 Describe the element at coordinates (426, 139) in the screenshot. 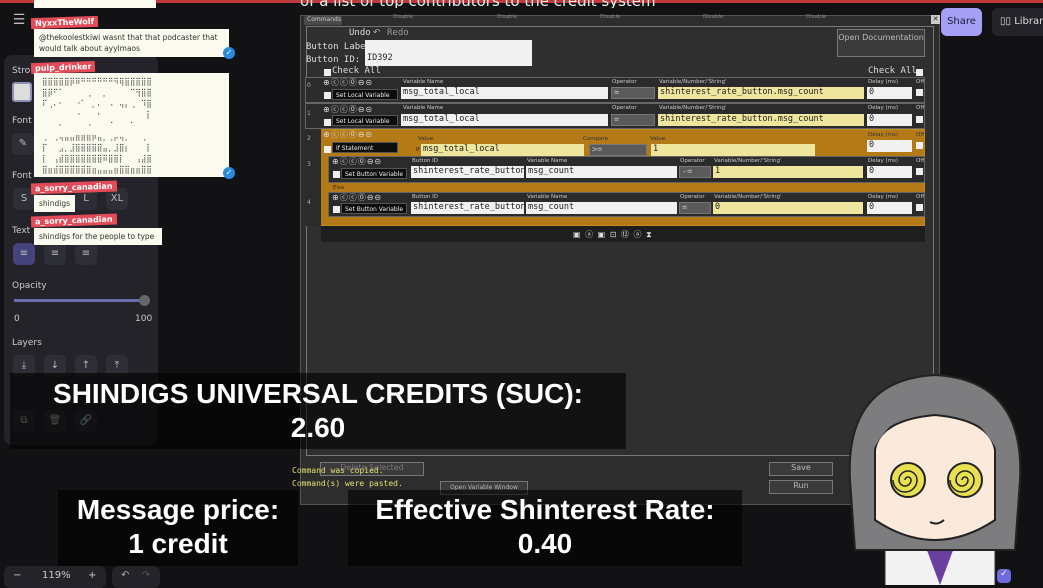

I see `field-label: Value` at that location.